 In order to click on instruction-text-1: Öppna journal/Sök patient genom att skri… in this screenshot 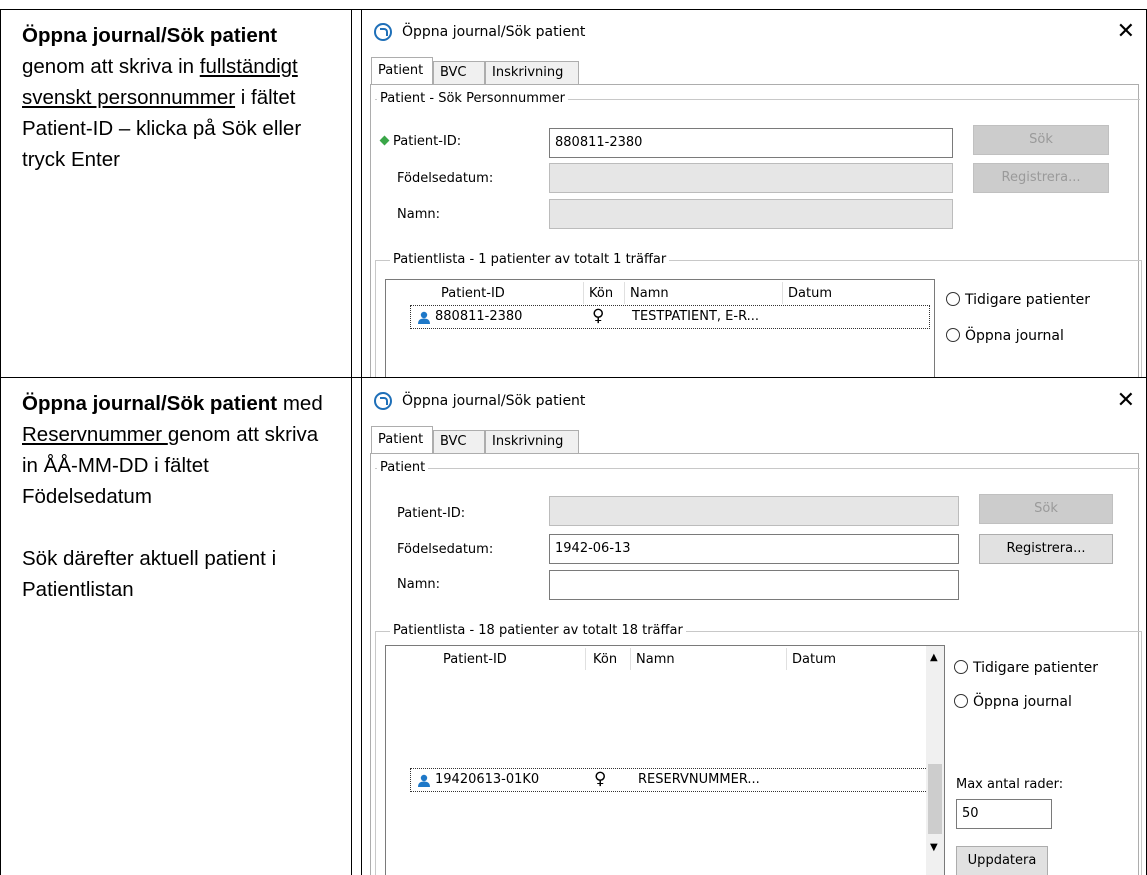, I will do `click(177, 97)`.